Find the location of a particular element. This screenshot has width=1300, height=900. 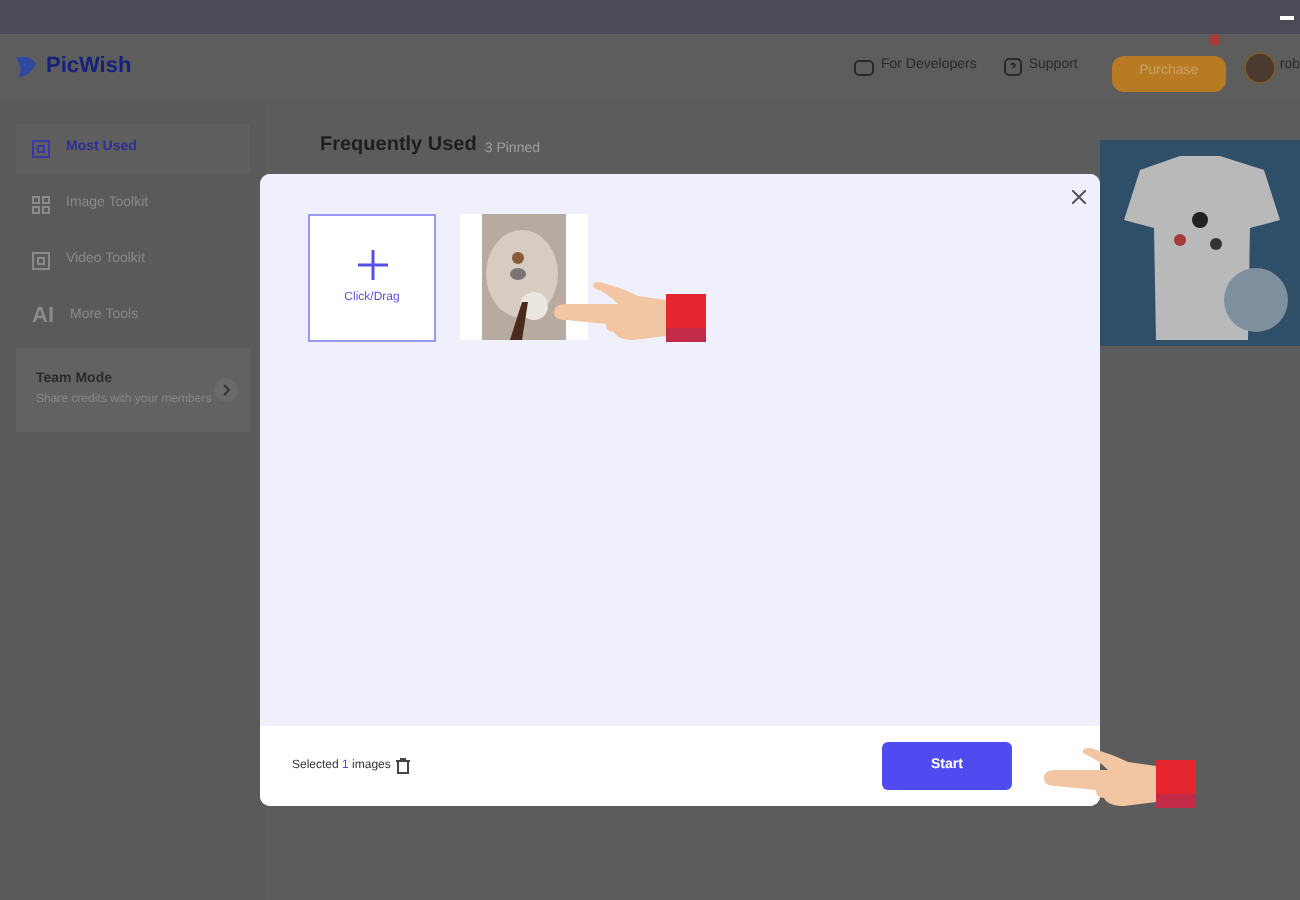

fire-icon is located at coordinates (1214, 40).